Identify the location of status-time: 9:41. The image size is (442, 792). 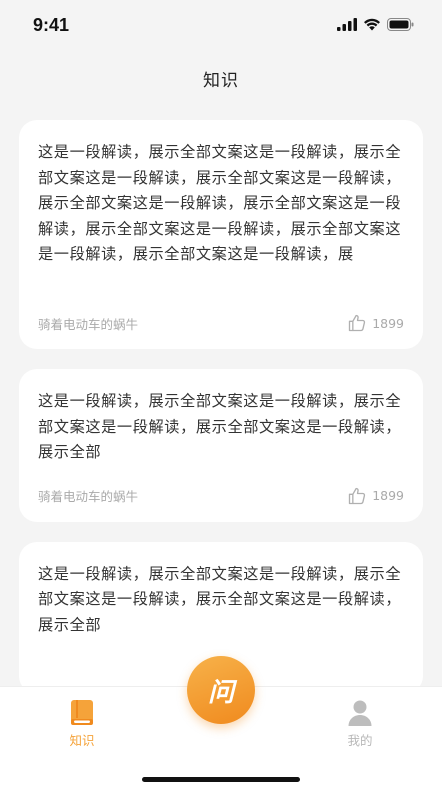
(51, 25).